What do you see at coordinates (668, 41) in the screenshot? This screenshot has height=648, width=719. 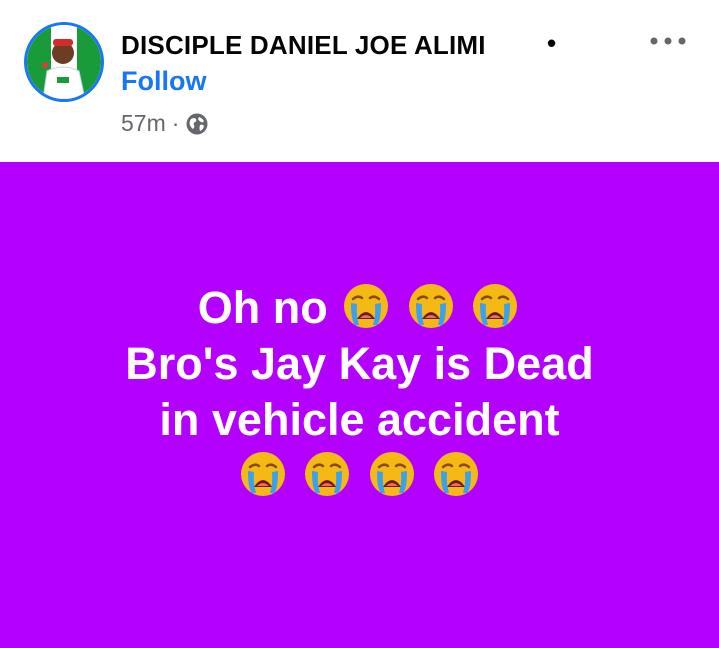 I see `more-options-icon` at bounding box center [668, 41].